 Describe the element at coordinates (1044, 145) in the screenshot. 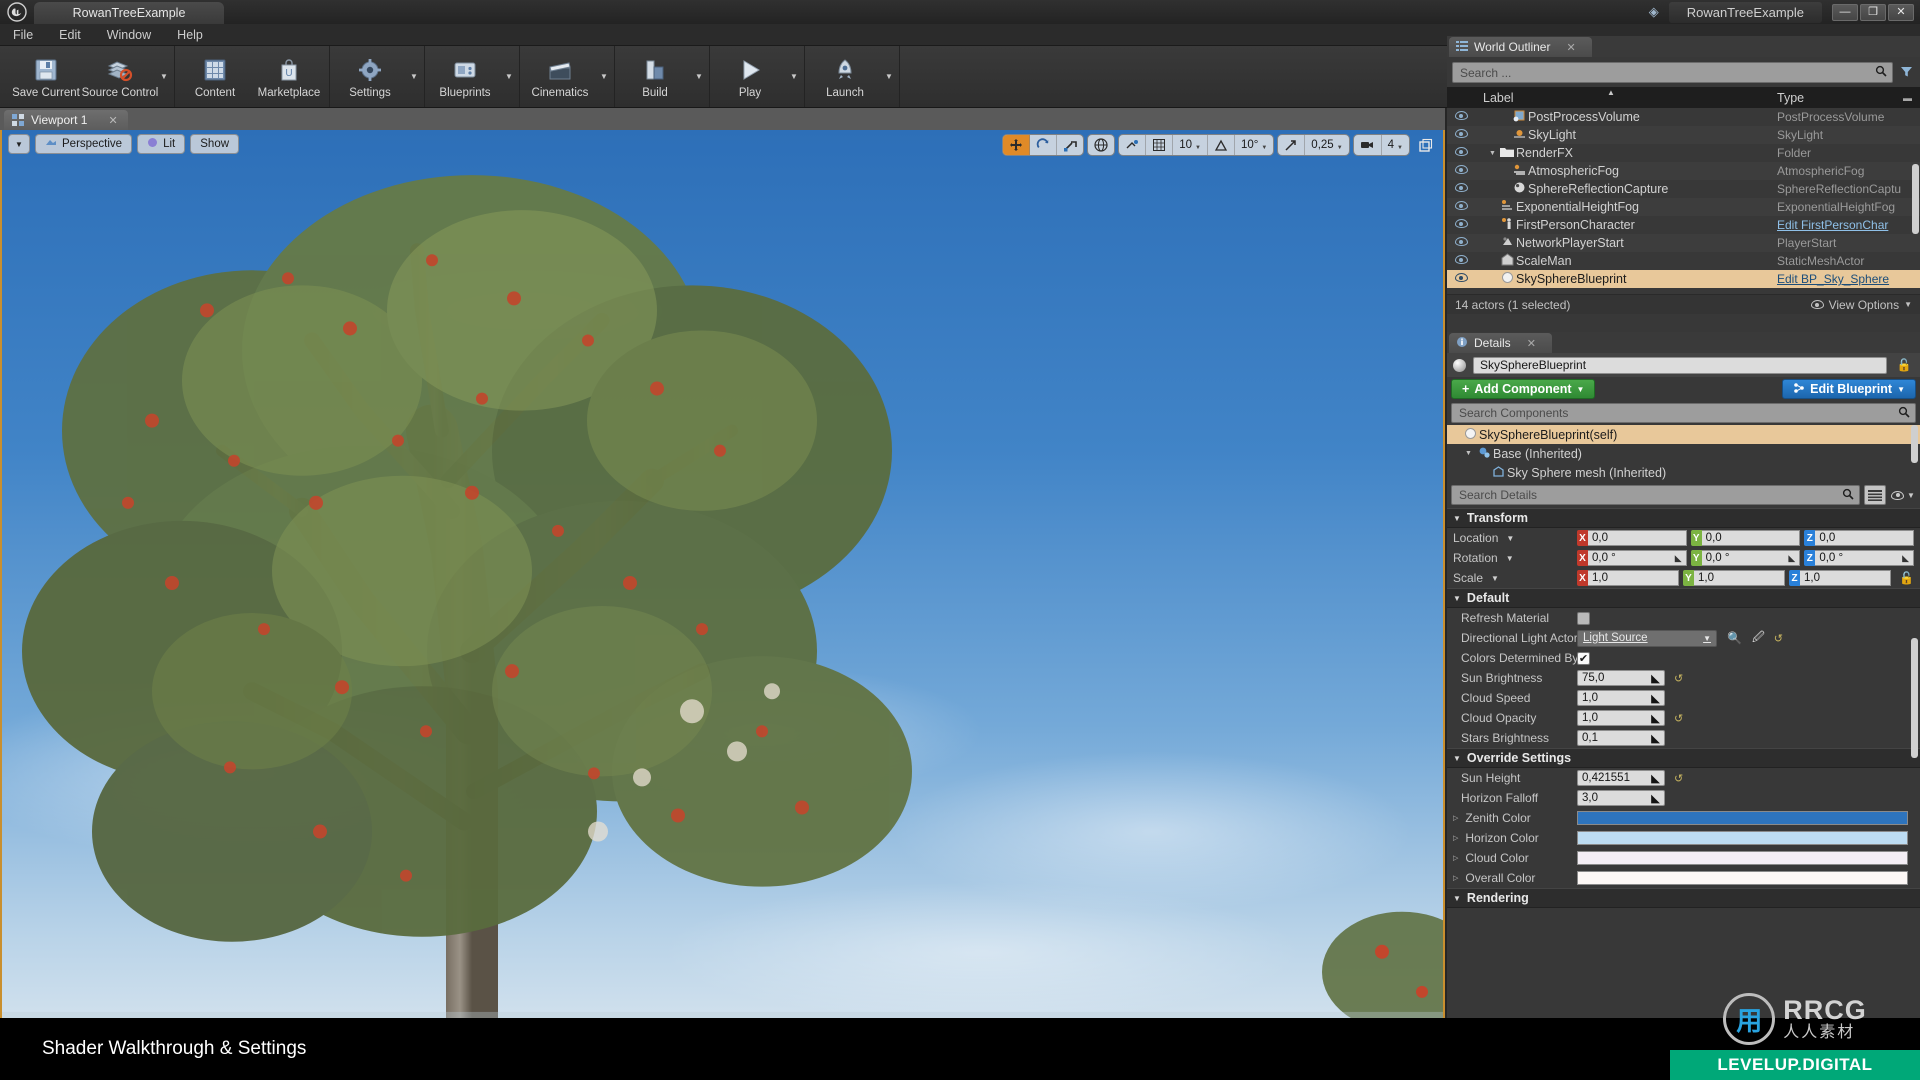

I see `rotate-gizmo-button` at that location.